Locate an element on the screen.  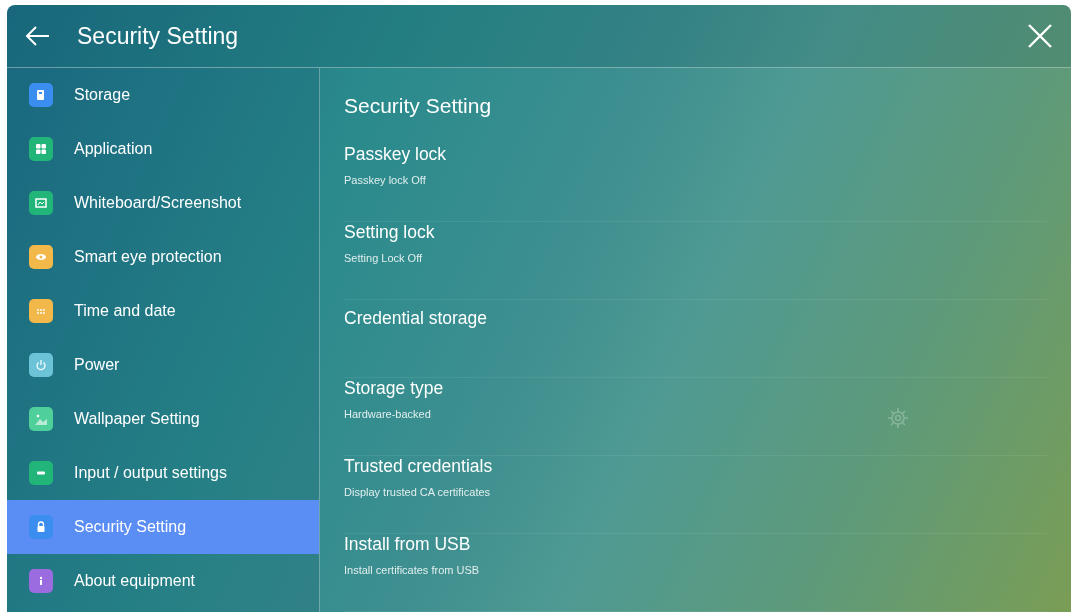
sidebar-item-label: Security Setting is located at coordinates (130, 527).